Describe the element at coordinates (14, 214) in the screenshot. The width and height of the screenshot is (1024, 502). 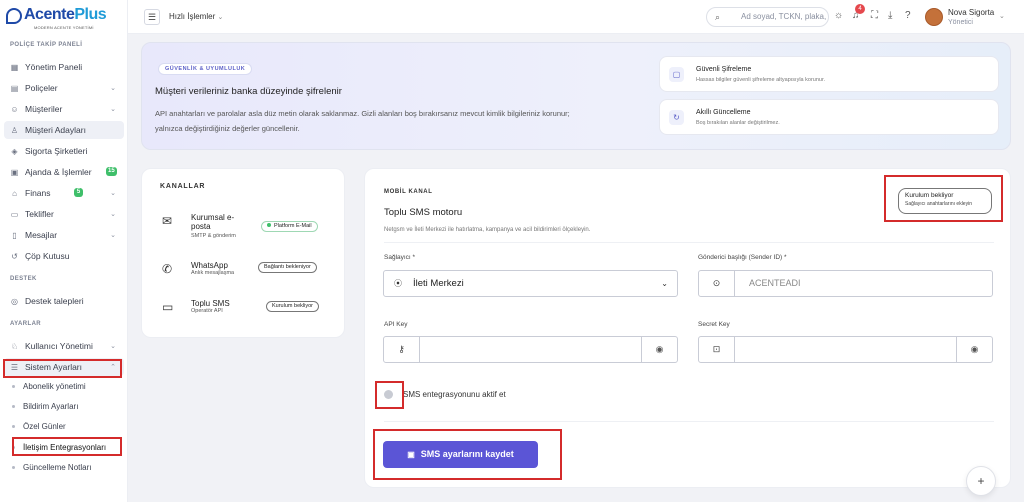
I see `file-icon: ▭` at that location.